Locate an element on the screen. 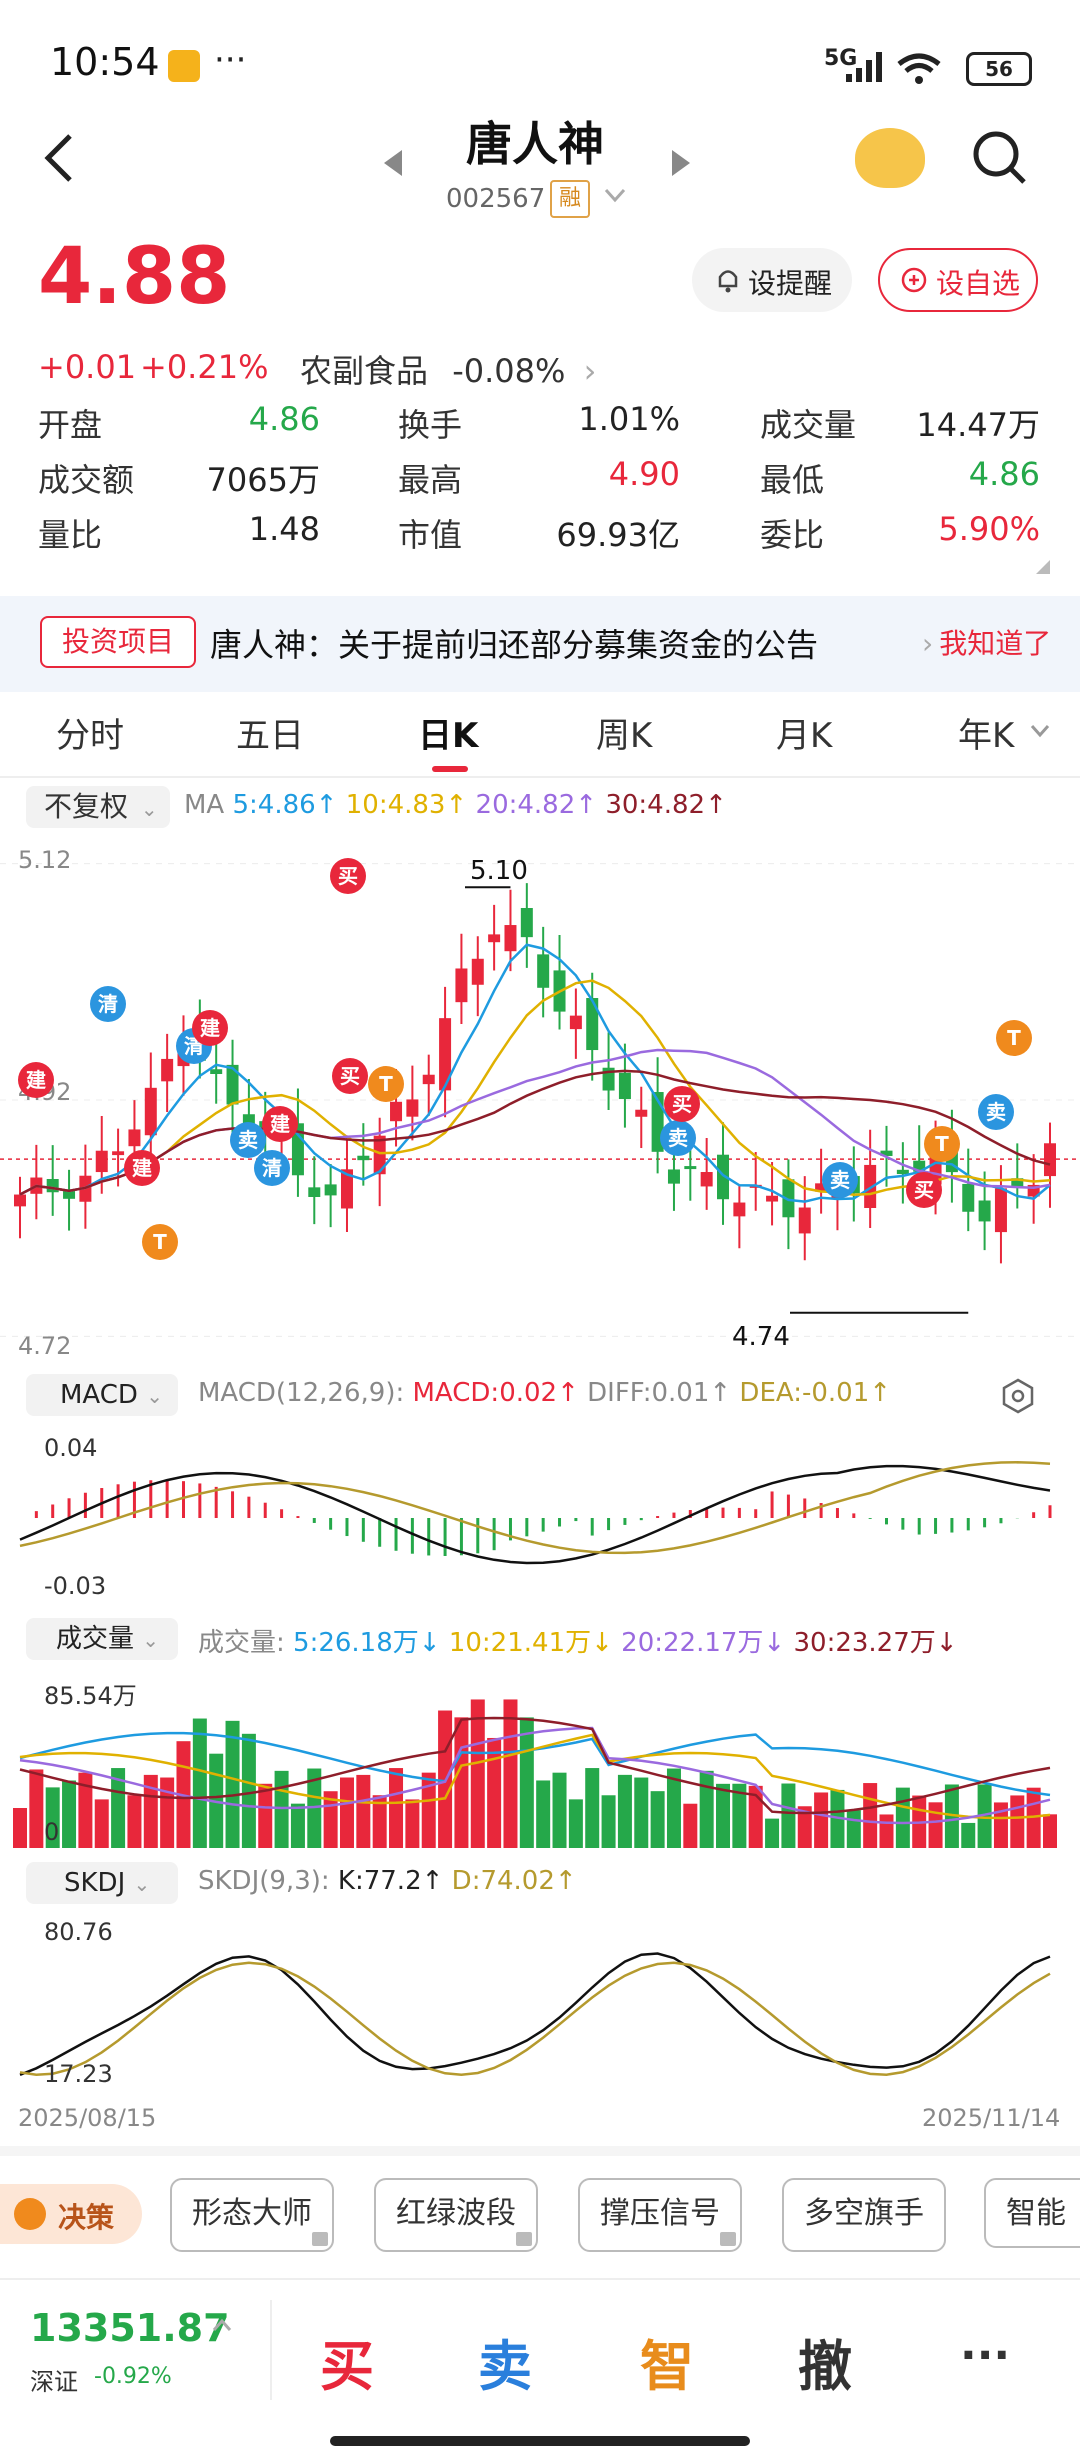 This screenshot has width=1080, height=2460. kline-ymin: 4.72 is located at coordinates (45, 1346).